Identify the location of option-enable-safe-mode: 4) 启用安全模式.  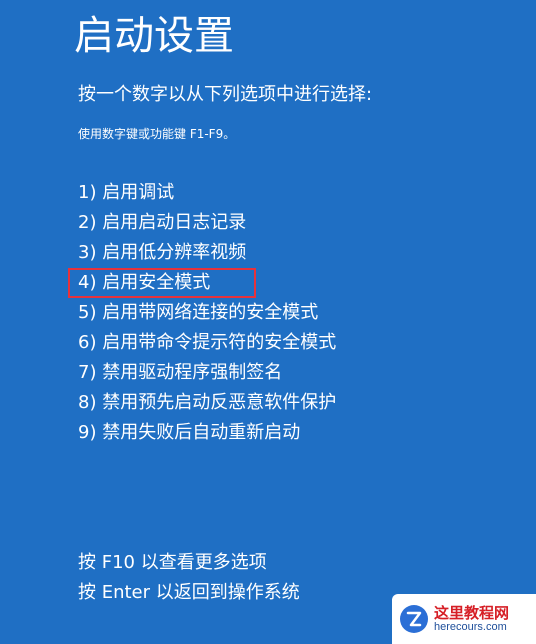
(201, 284).